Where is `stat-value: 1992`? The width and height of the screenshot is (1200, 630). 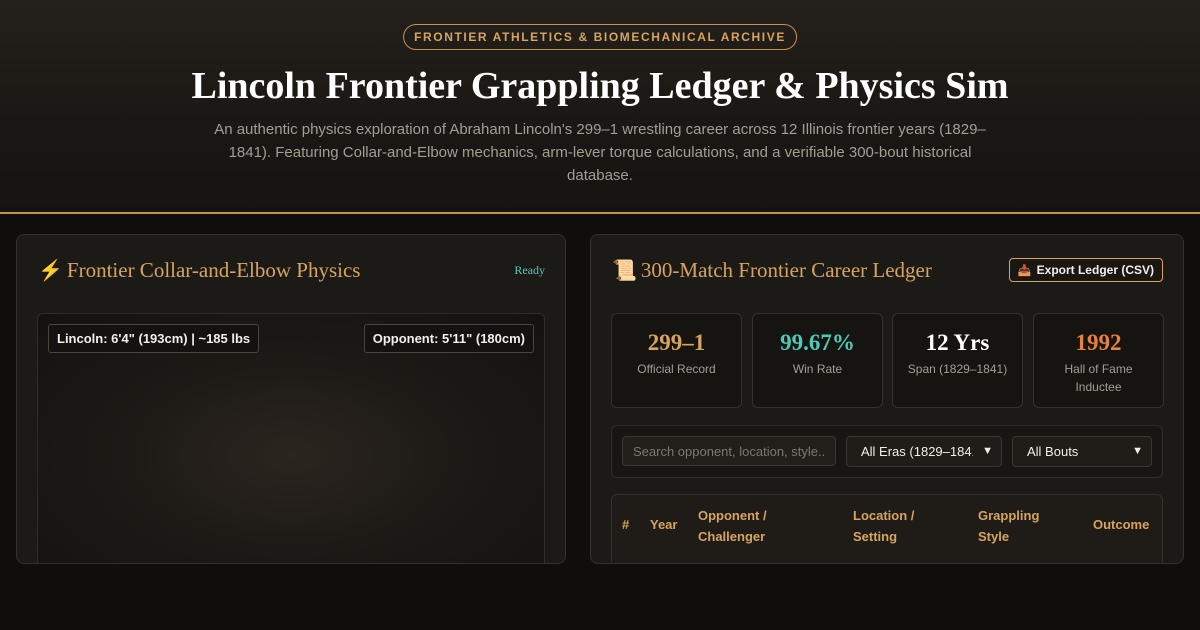
stat-value: 1992 is located at coordinates (1098, 342).